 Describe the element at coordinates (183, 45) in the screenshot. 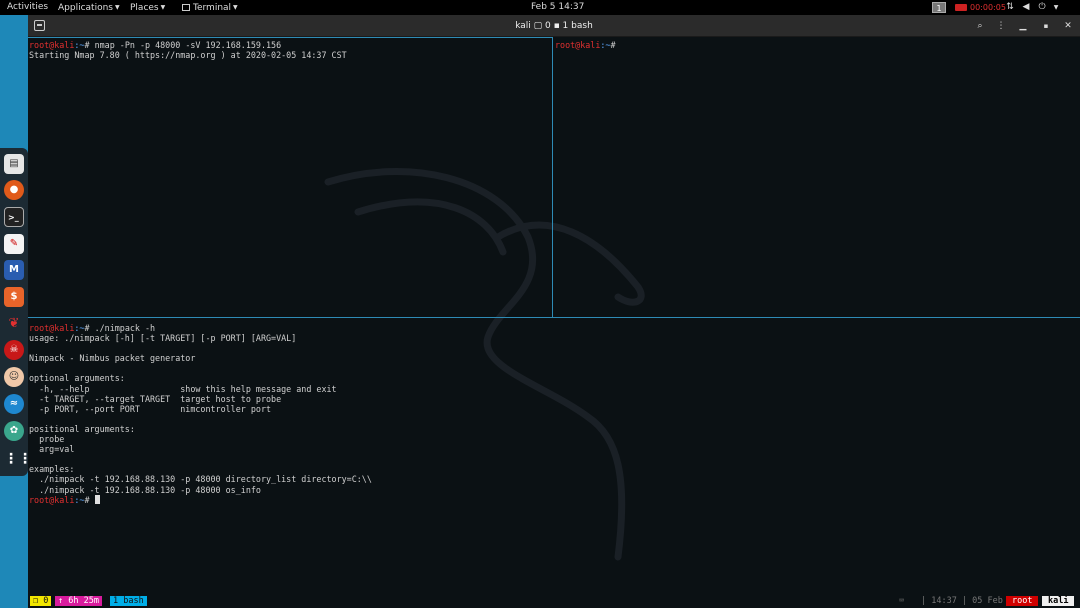

I see `prompt-command: # nmap -Pn -p 48000 -sV 192.168.159.156` at that location.